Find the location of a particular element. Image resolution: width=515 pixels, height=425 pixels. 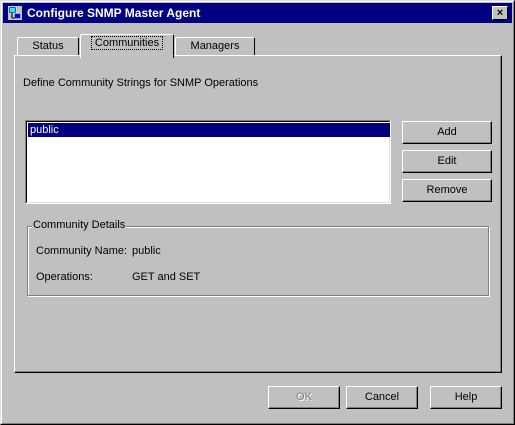

community-listbox: public is located at coordinates (208, 162).